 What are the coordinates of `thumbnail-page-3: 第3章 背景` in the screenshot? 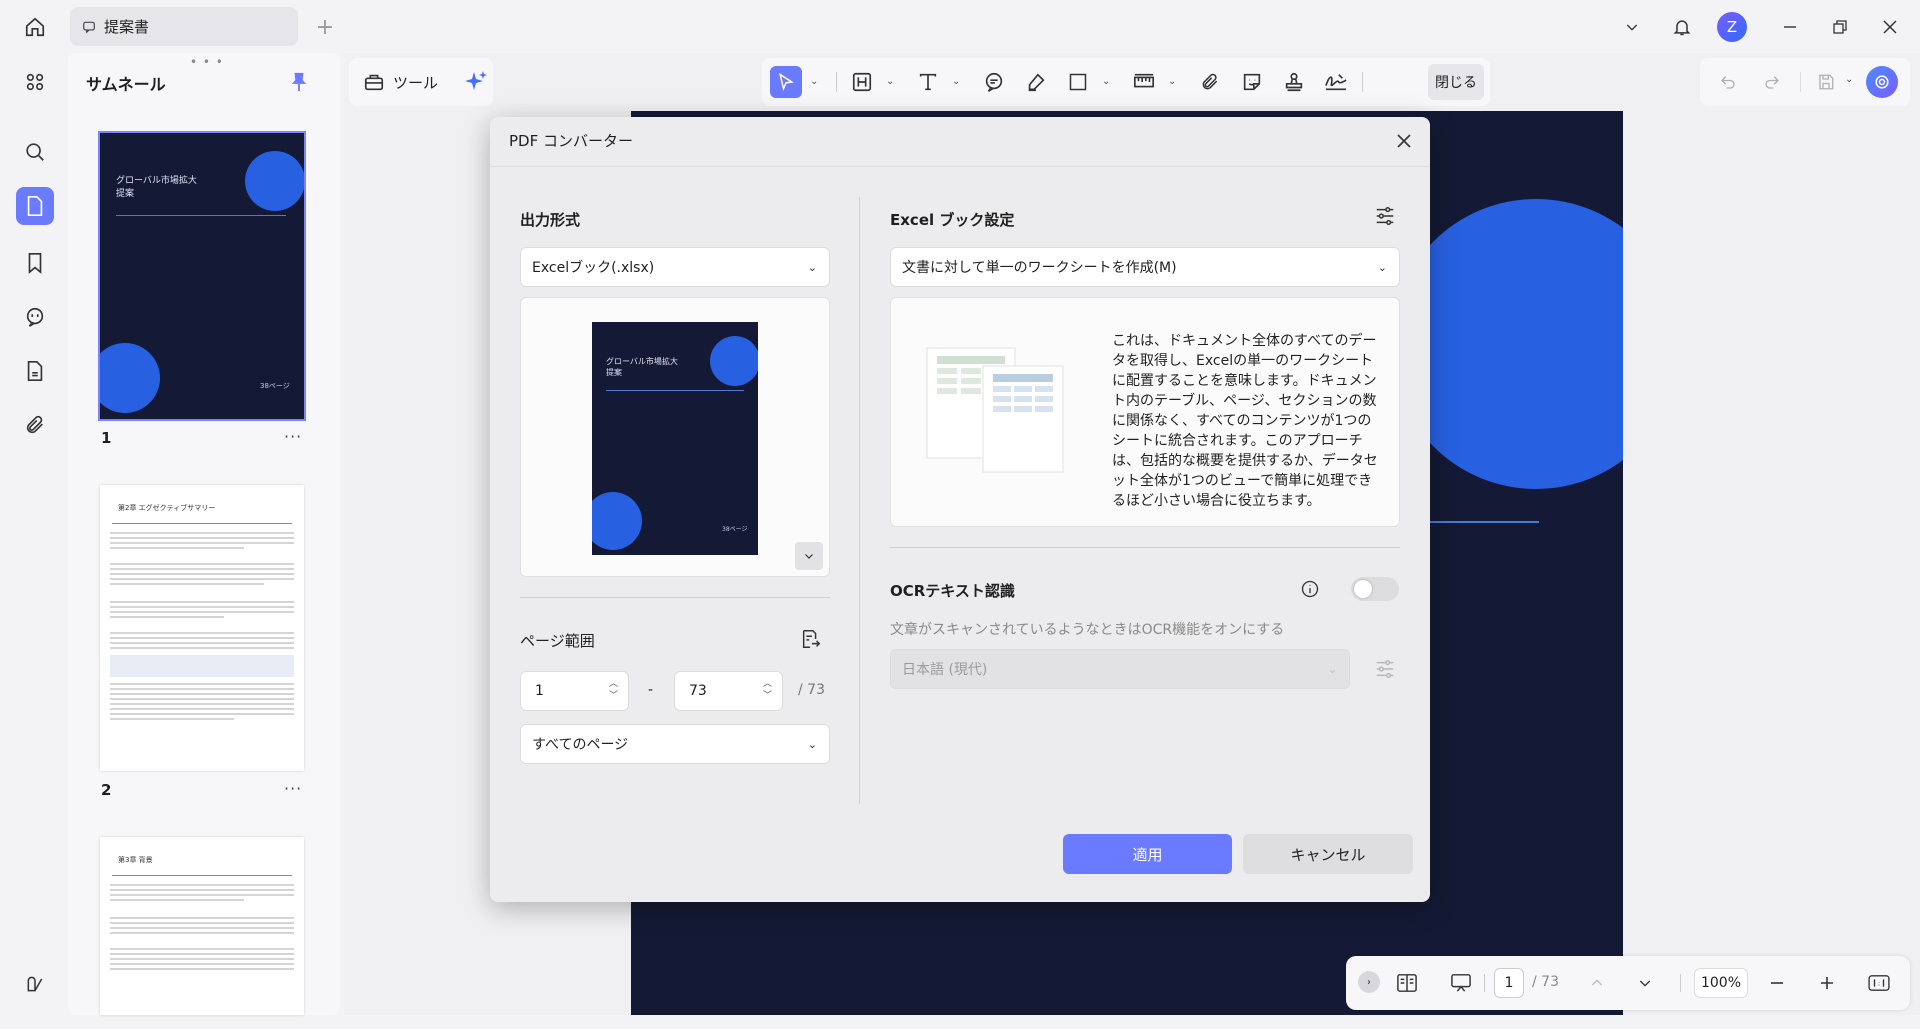 It's located at (202, 926).